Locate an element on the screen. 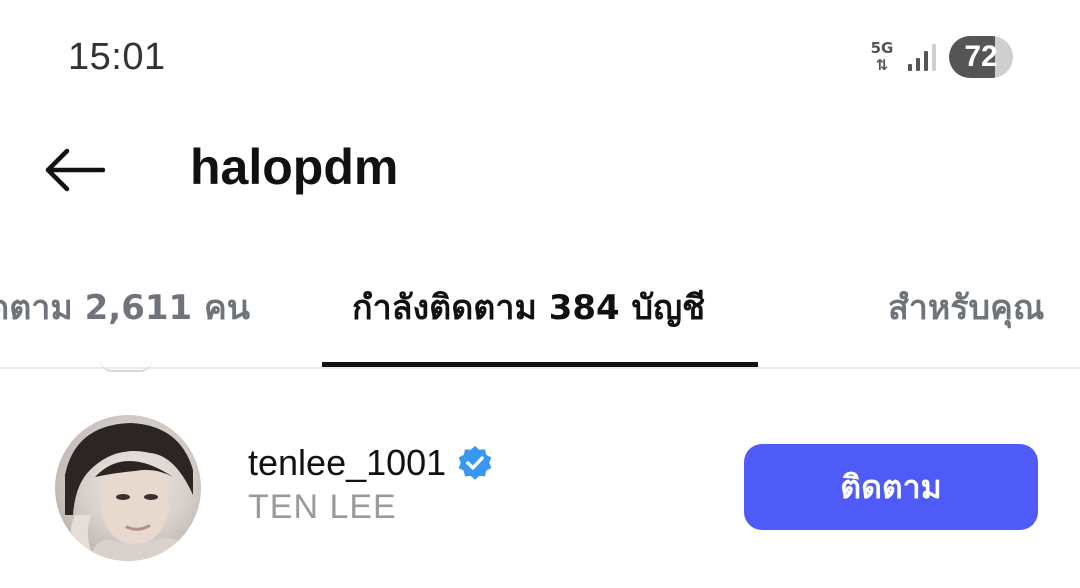 This screenshot has width=1080, height=588. previous-item-edge is located at coordinates (126, 366).